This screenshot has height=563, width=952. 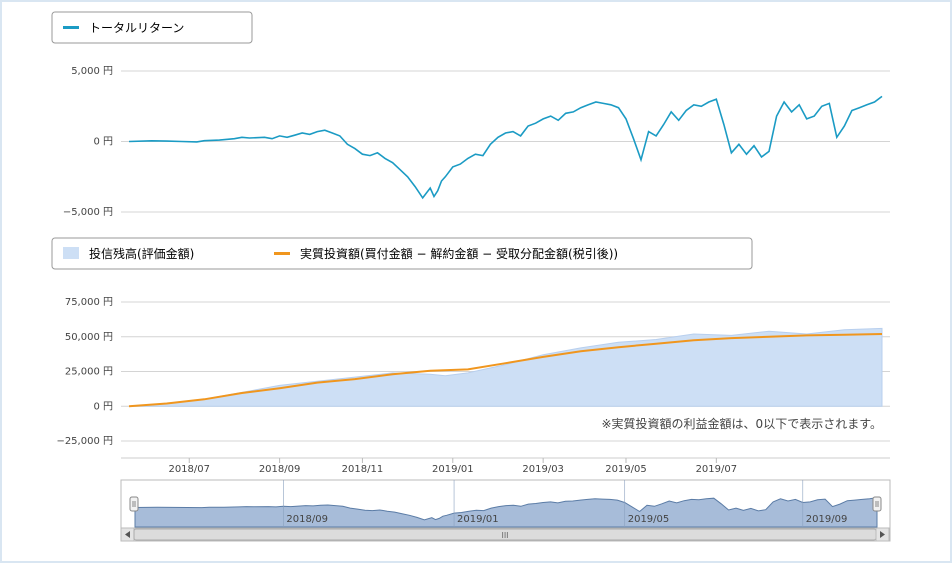 What do you see at coordinates (89, 302) in the screenshot?
I see `balance-y-tick: 75,000 円` at bounding box center [89, 302].